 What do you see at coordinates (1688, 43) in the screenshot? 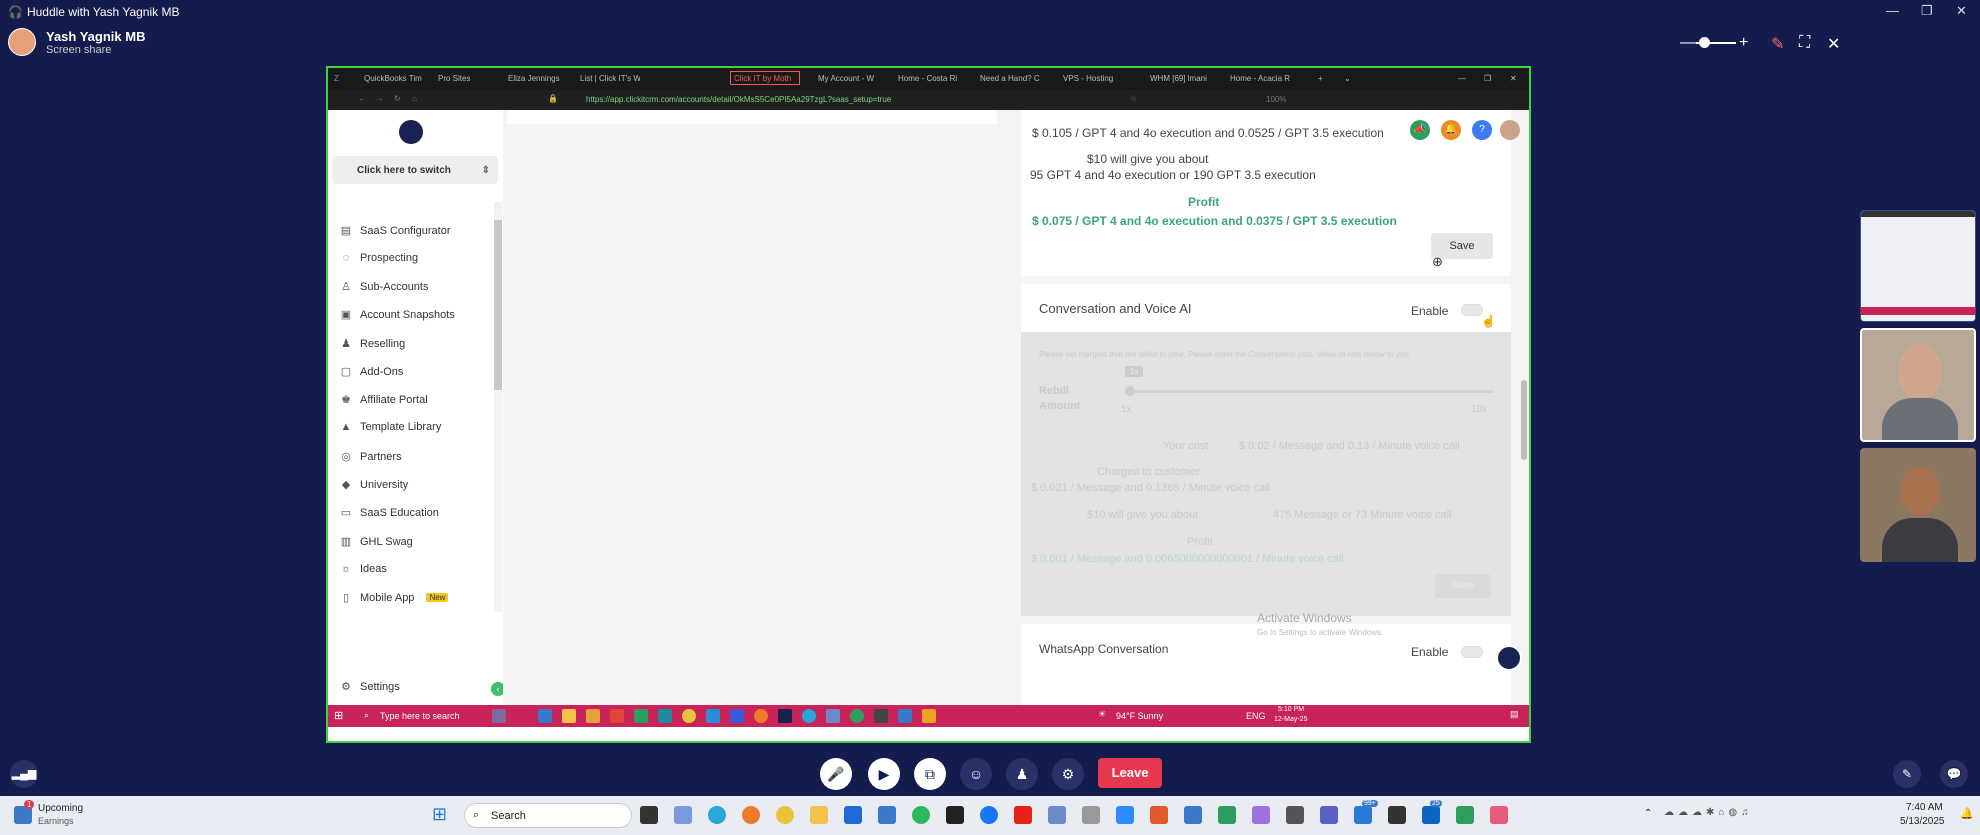
I see `zoom-out-icon: —` at bounding box center [1688, 43].